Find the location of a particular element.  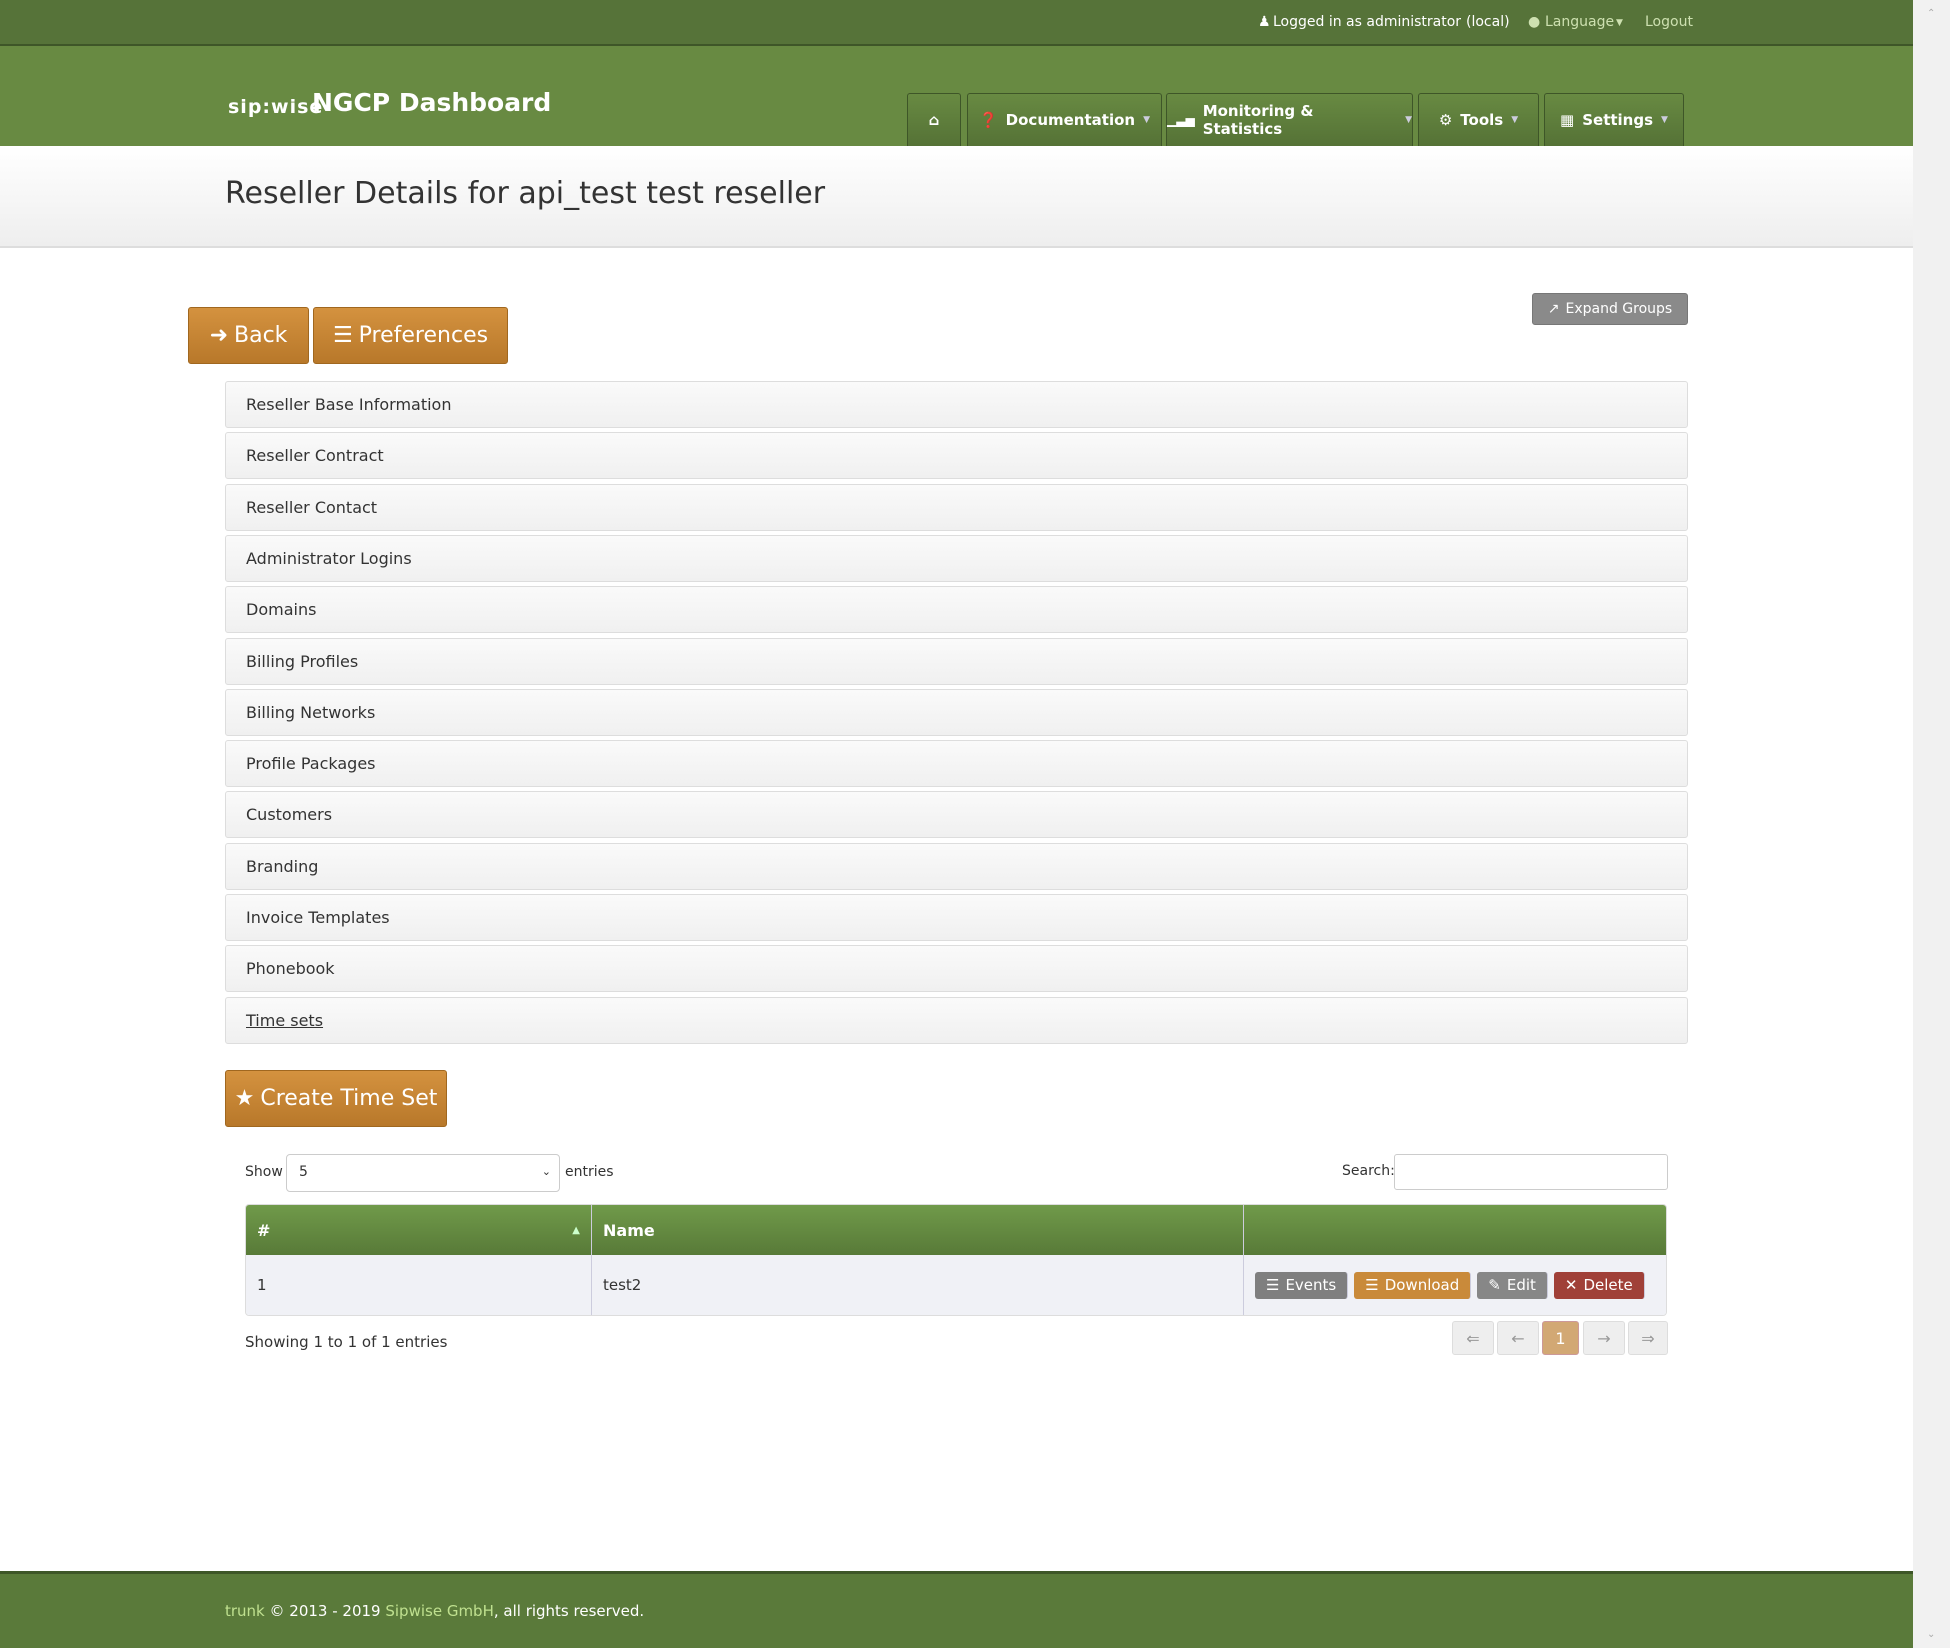

group-header-phonebook: Phonebook is located at coordinates (956, 969).